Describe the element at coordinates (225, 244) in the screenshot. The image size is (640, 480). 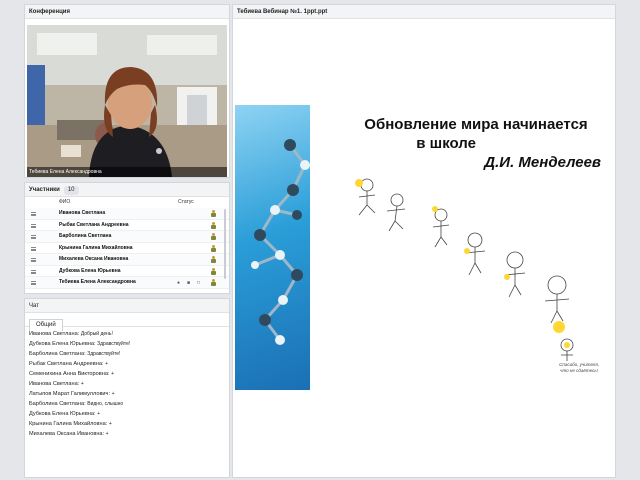
I see `participants-scrollbar` at that location.